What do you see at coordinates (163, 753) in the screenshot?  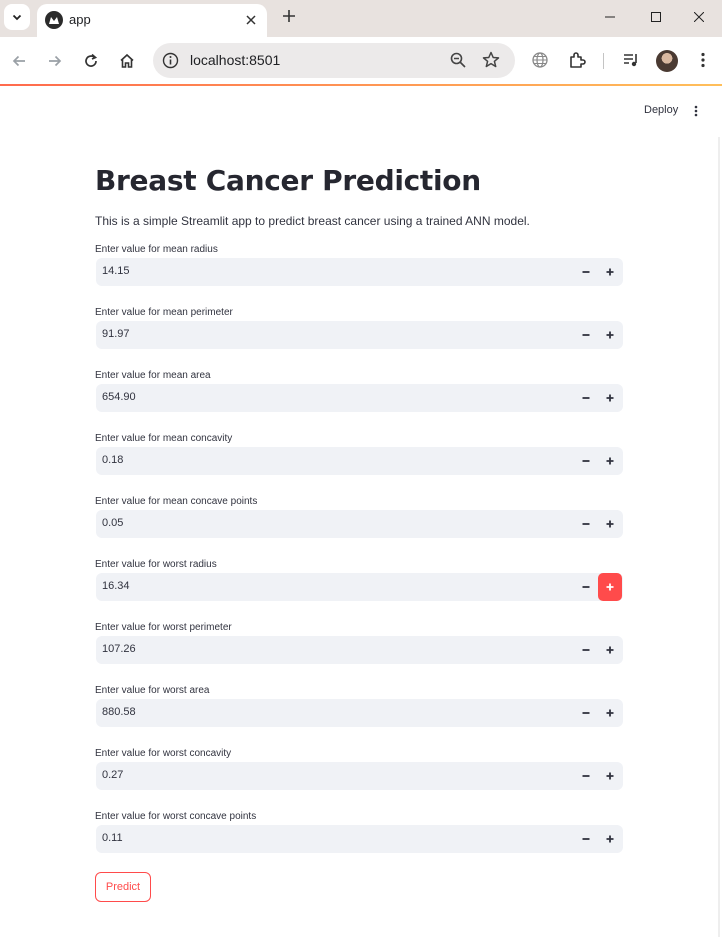 I see `number-input-label: Enter value for worst concavity` at bounding box center [163, 753].